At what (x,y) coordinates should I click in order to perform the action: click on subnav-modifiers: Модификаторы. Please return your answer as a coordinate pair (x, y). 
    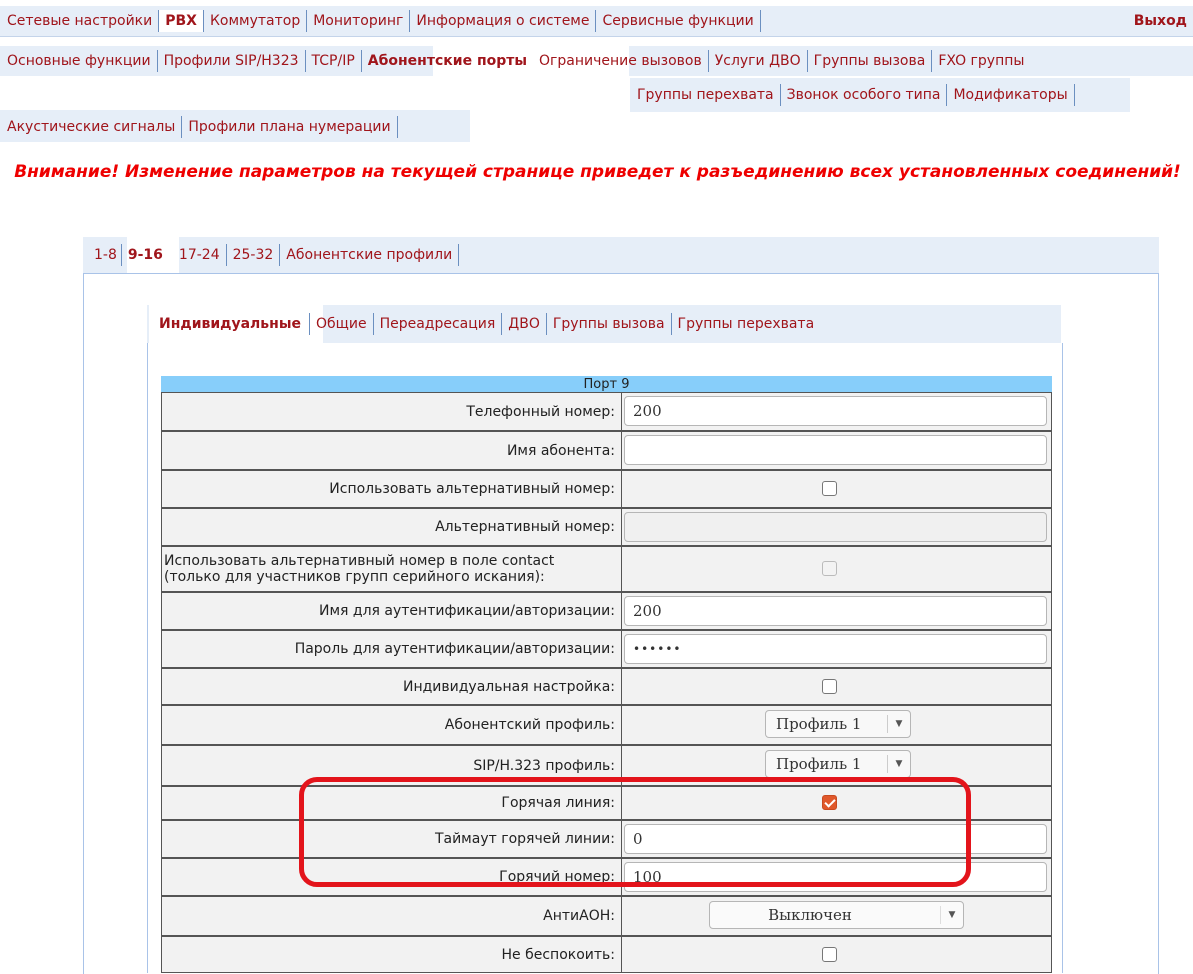
    Looking at the image, I should click on (1011, 95).